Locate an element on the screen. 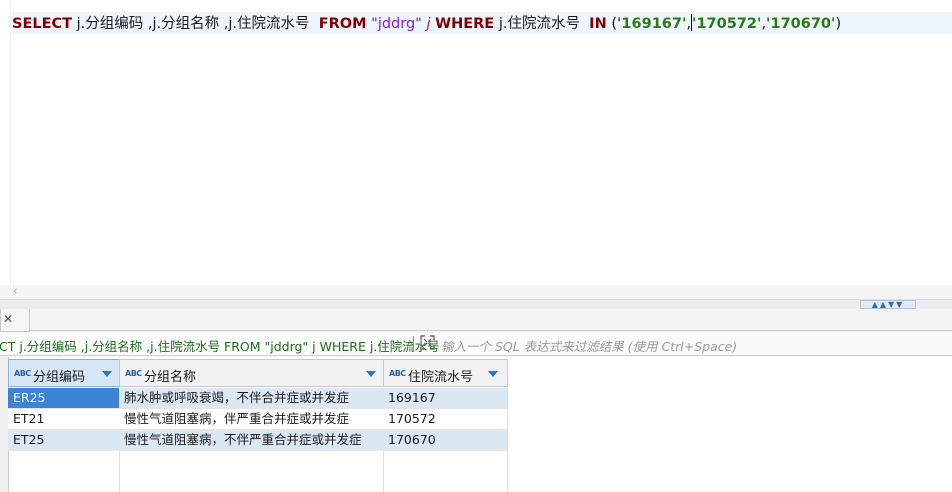  column-header-label: 分组名称 is located at coordinates (170, 377).